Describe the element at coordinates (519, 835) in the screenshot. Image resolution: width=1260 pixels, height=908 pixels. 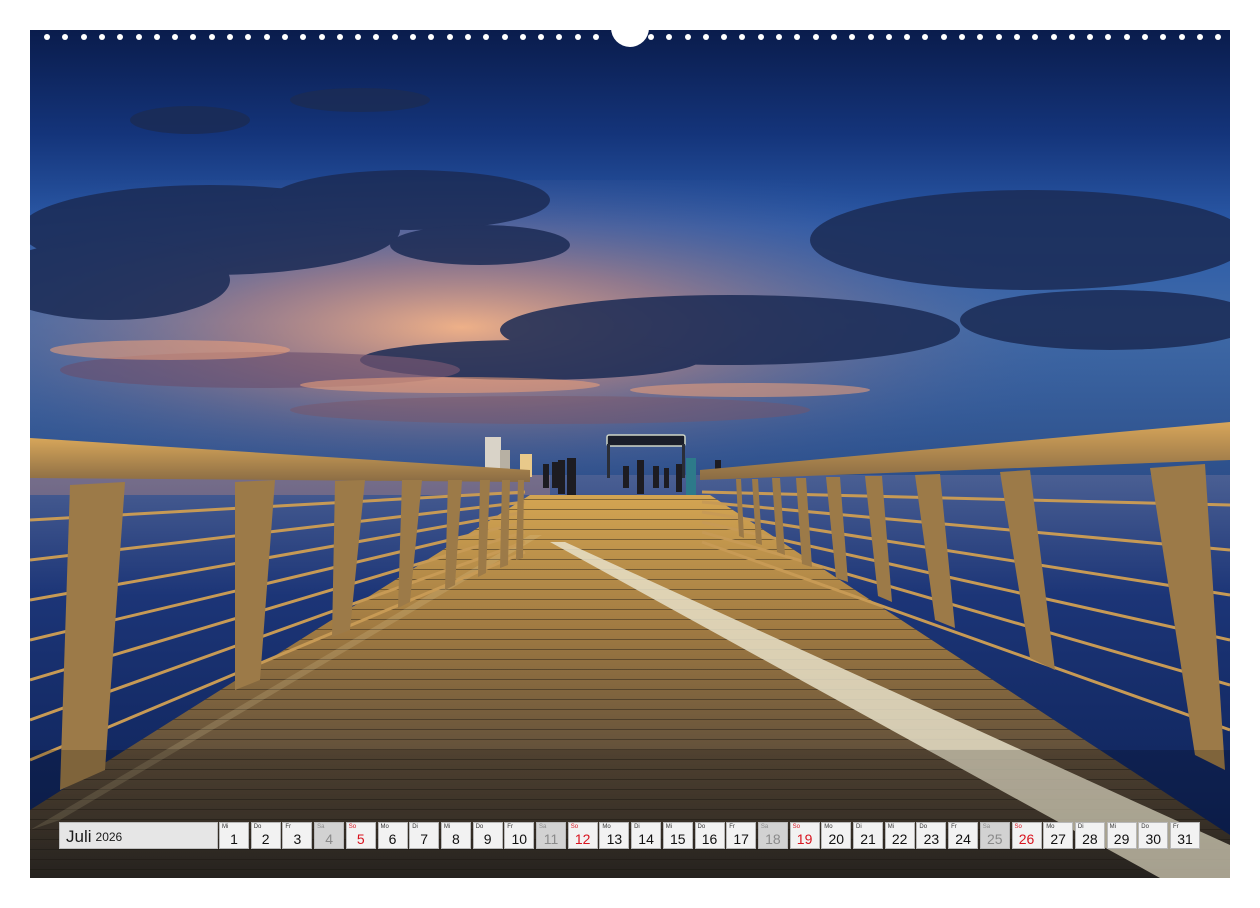
I see `day-cell-10: Fr 10` at that location.